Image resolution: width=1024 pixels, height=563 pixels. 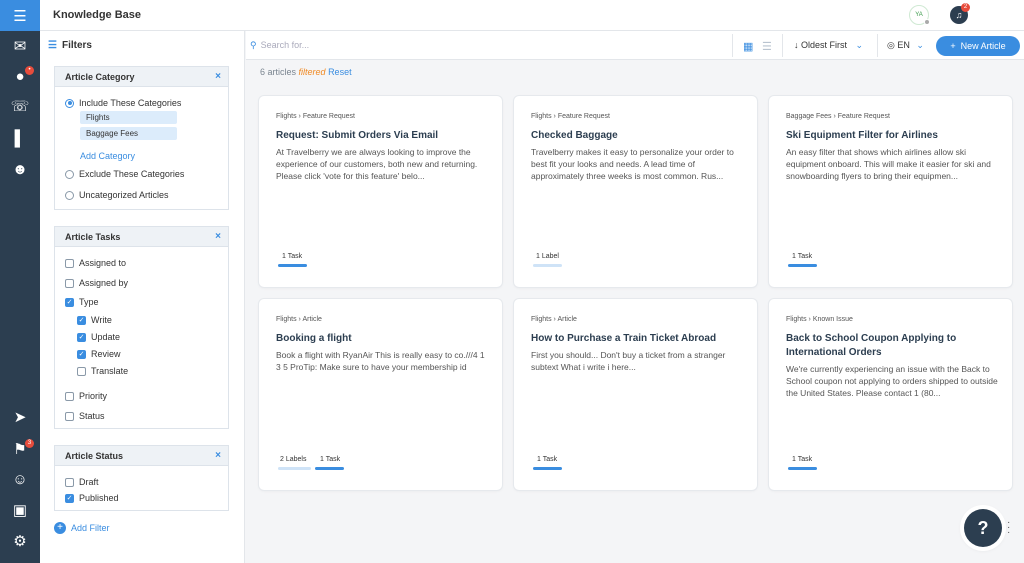 What do you see at coordinates (20, 106) in the screenshot?
I see `headset-icon: ☏` at bounding box center [20, 106].